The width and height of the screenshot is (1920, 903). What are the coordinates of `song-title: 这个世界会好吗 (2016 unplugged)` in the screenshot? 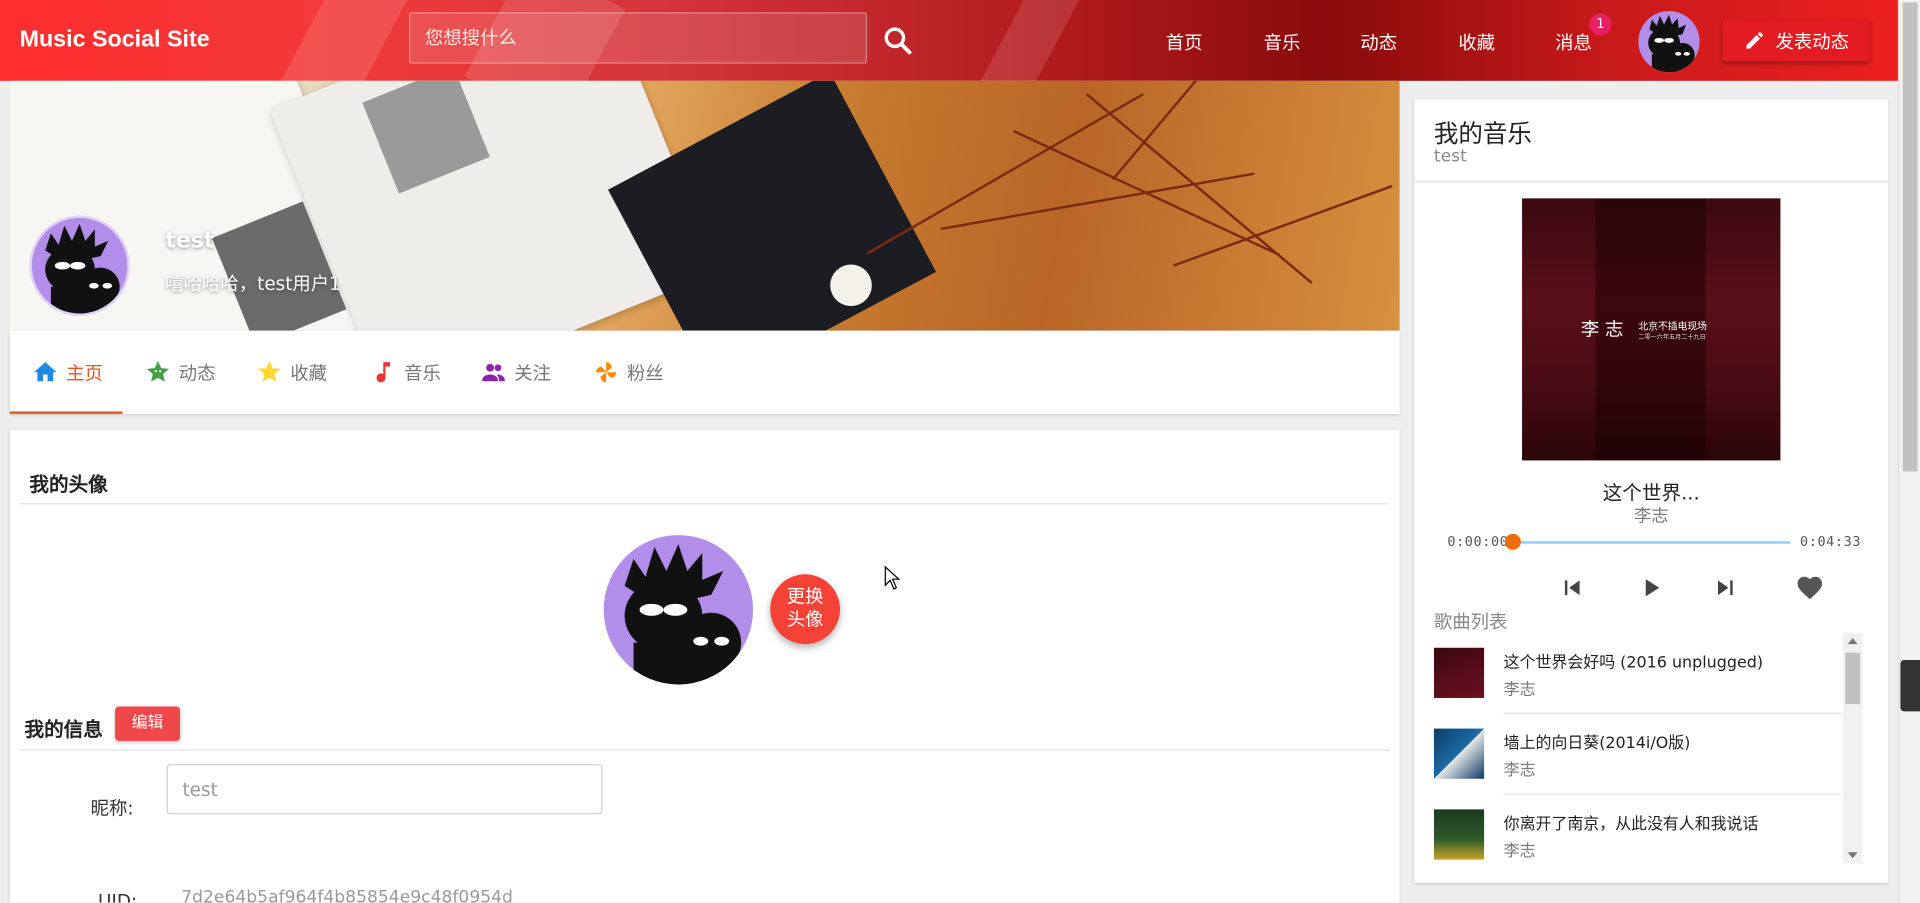 It's located at (1633, 663).